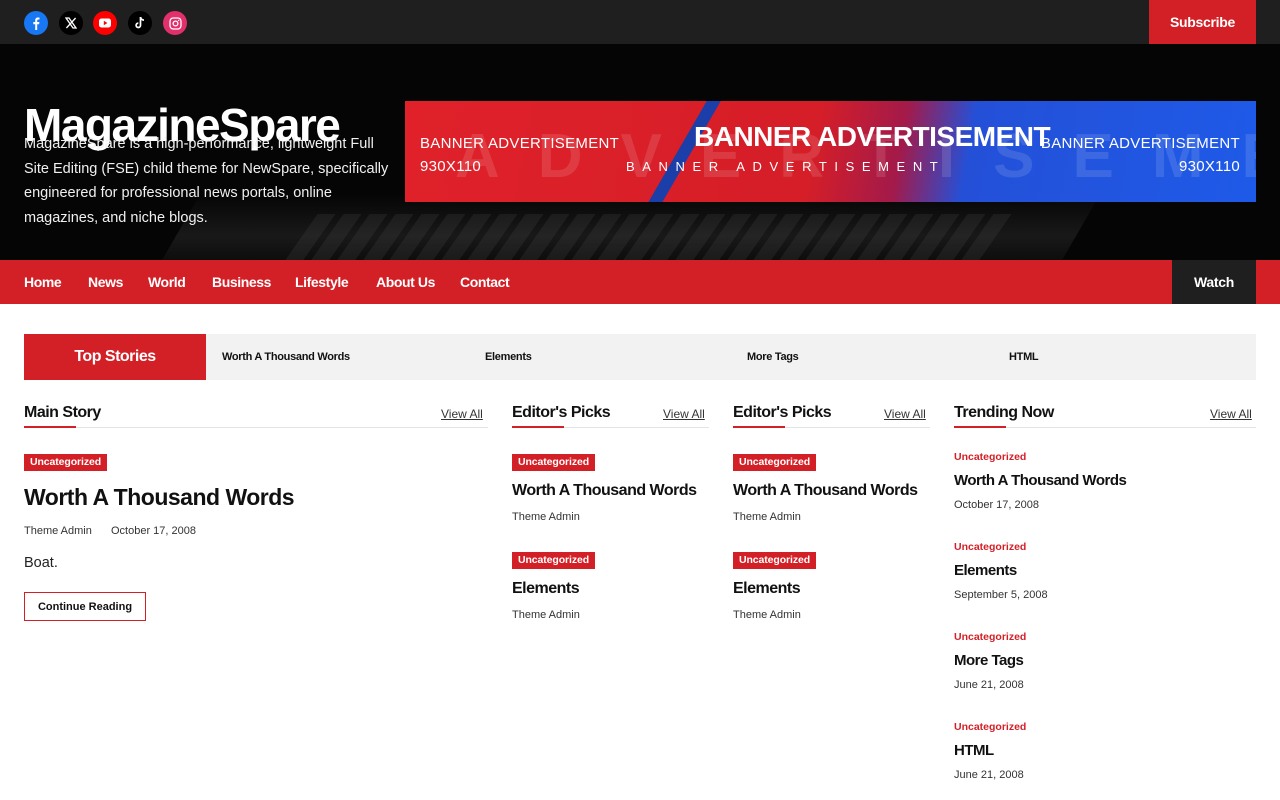 This screenshot has width=1280, height=800. I want to click on nav-item-lifestyle: Lifestyle, so click(322, 282).